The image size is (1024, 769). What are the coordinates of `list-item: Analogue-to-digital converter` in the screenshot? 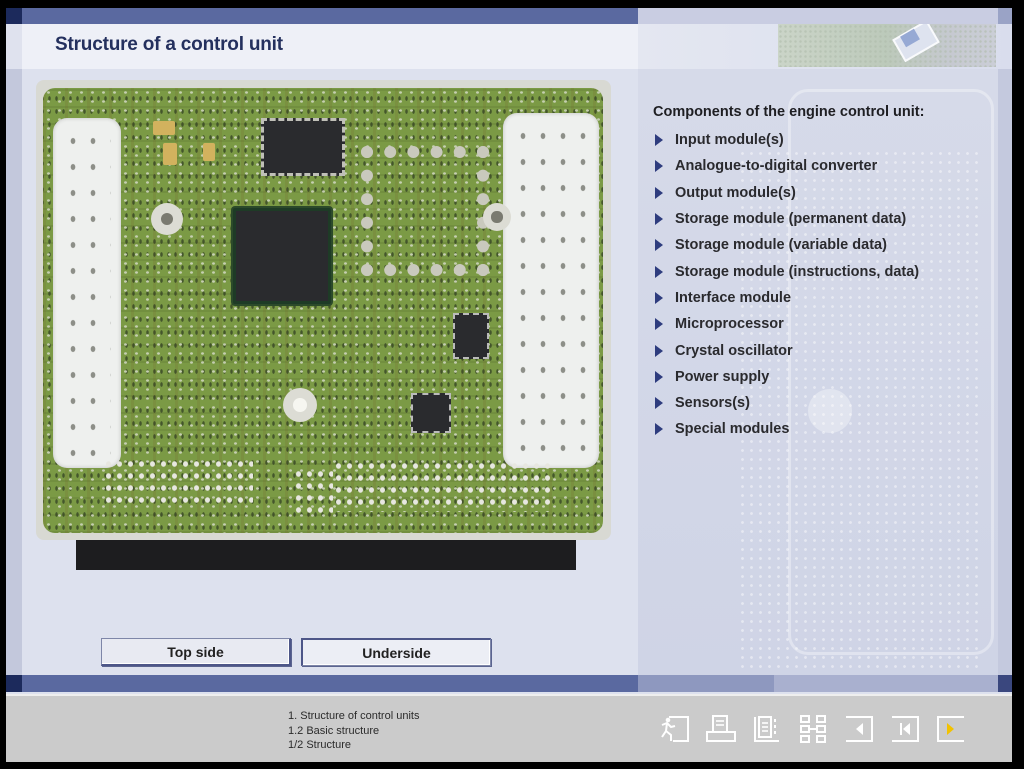 It's located at (788, 166).